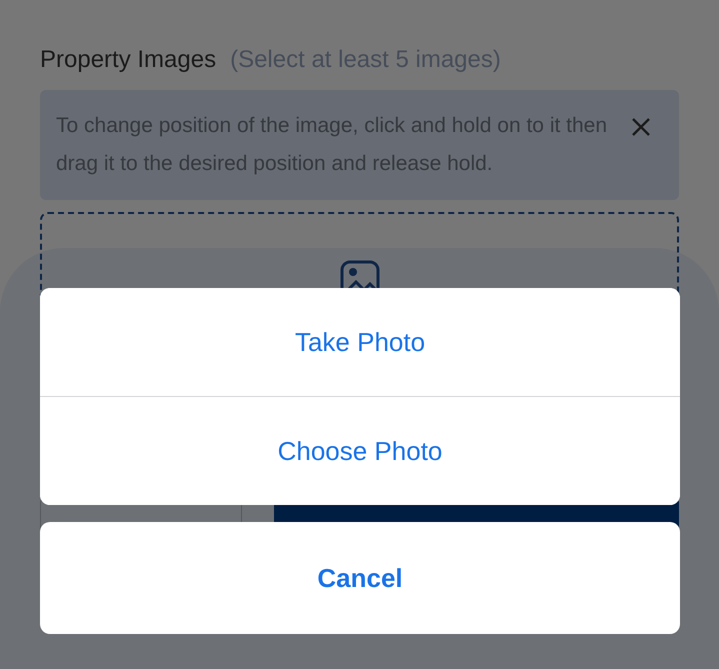  I want to click on close-icon, so click(641, 127).